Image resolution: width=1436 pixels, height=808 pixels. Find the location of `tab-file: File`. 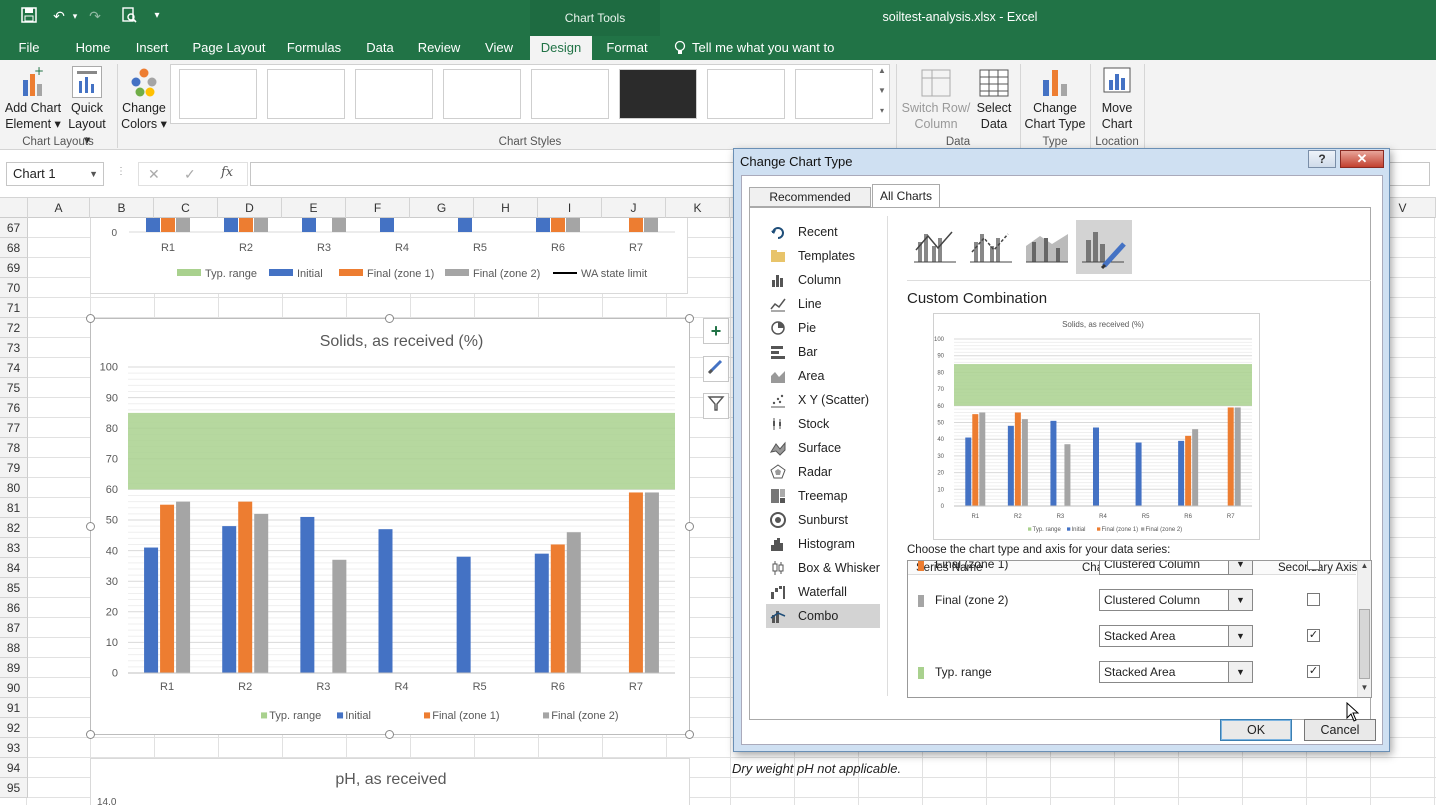

tab-file: File is located at coordinates (29, 48).